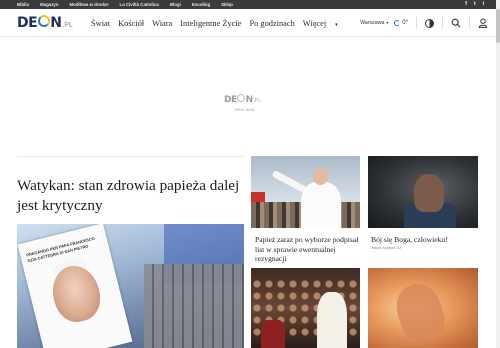  I want to click on ad-logo-n: N, so click(249, 100).